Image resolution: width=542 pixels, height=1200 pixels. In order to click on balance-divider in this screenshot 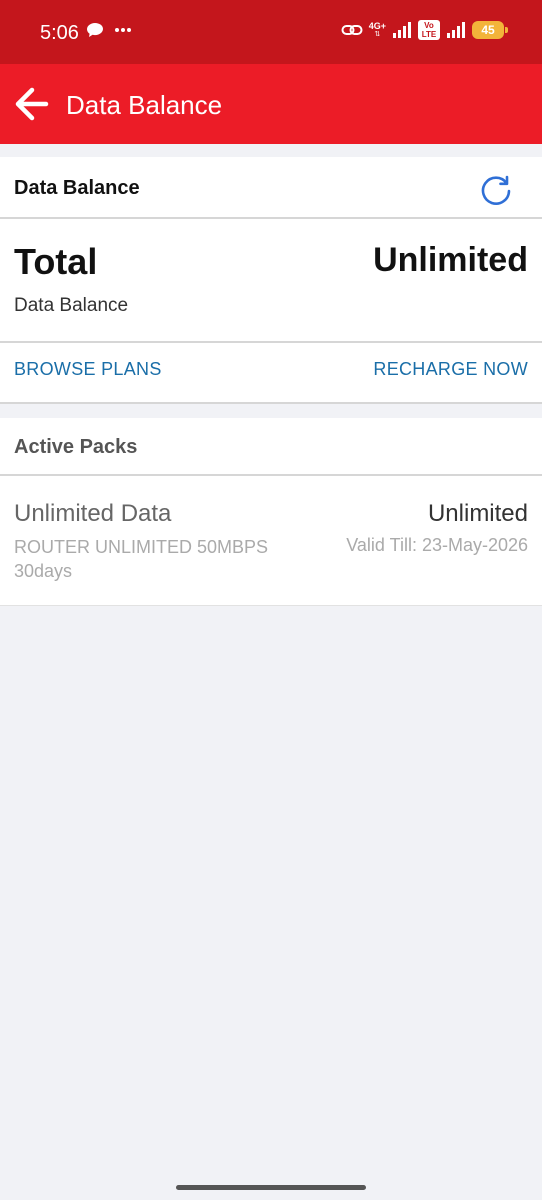, I will do `click(271, 342)`.